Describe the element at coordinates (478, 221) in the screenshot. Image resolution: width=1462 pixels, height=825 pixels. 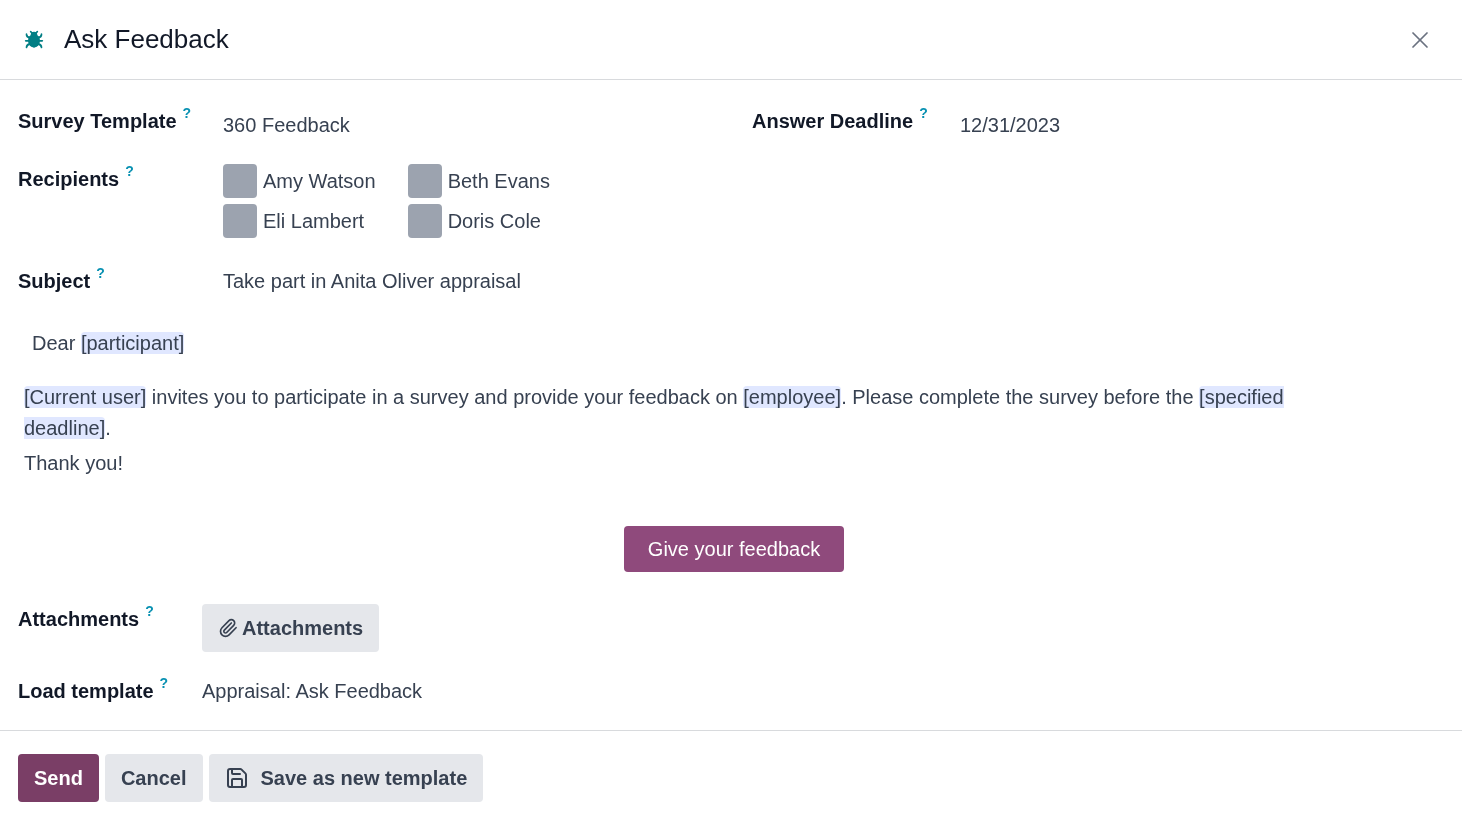
I see `recipient-tag: Doris Cole` at that location.